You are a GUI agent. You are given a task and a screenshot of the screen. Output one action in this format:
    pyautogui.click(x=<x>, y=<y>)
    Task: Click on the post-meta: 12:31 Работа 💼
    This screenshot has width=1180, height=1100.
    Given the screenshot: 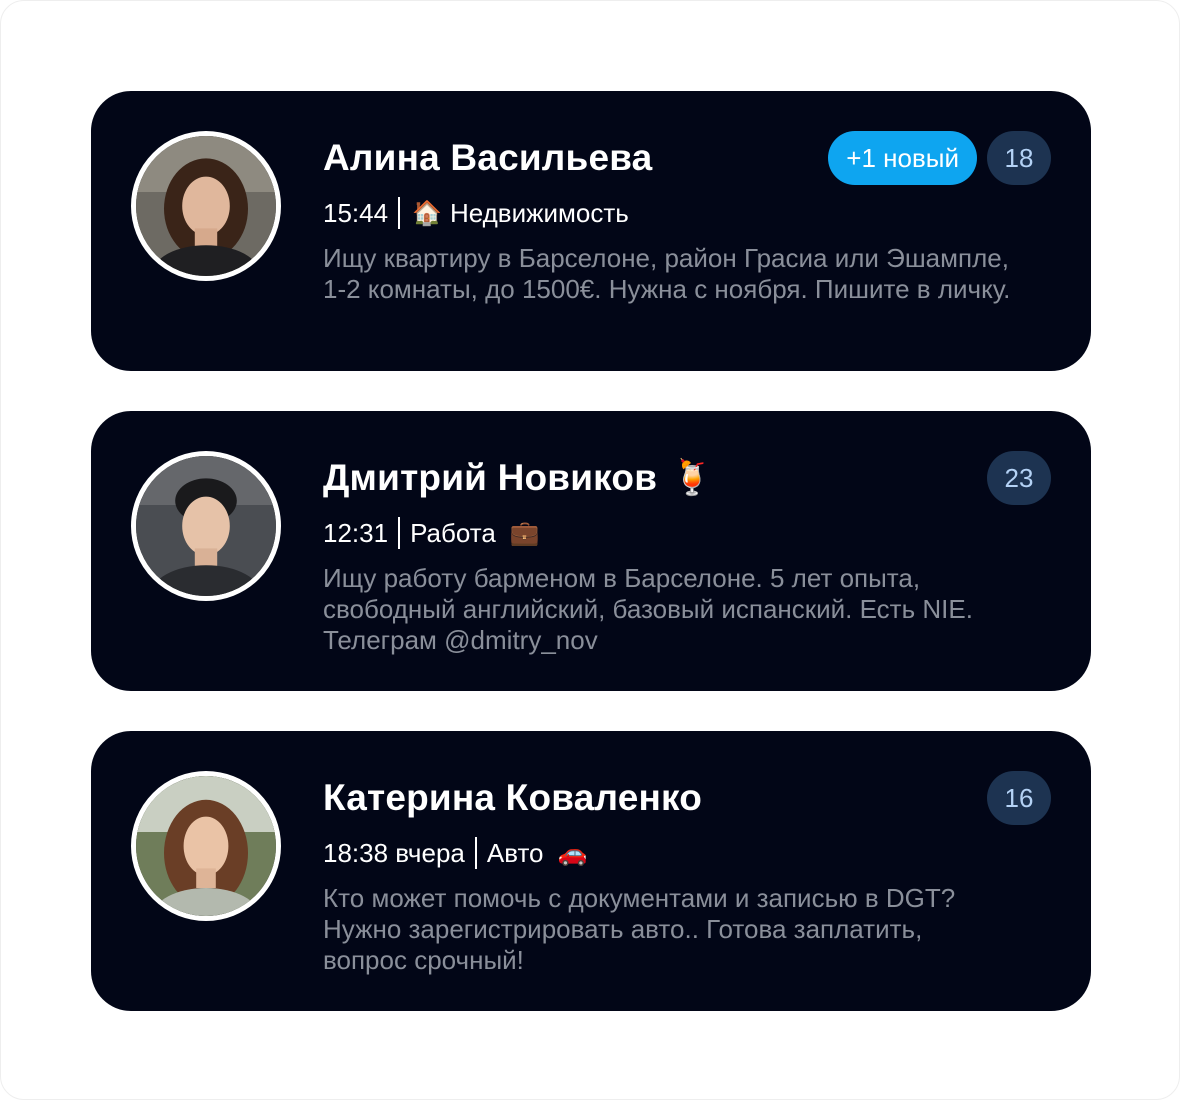 What is the action you would take?
    pyautogui.click(x=673, y=533)
    